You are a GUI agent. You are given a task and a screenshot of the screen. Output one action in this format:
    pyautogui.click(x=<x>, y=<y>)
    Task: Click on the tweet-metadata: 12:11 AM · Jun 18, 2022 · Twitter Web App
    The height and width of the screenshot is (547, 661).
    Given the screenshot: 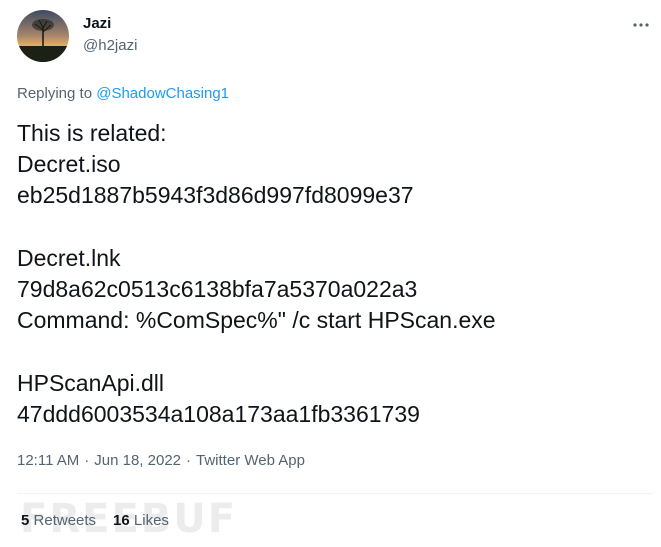 What is the action you would take?
    pyautogui.click(x=161, y=461)
    